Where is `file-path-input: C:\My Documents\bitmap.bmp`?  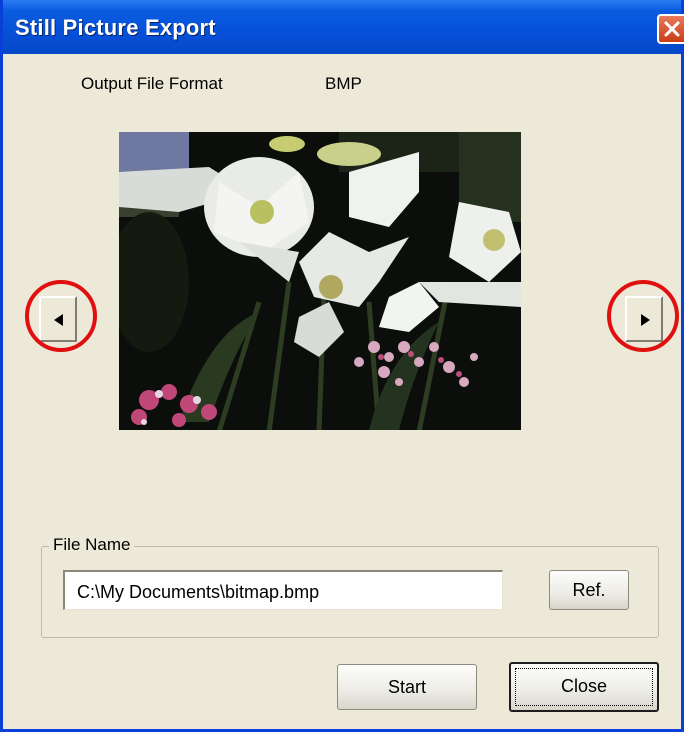
file-path-input: C:\My Documents\bitmap.bmp is located at coordinates (283, 590).